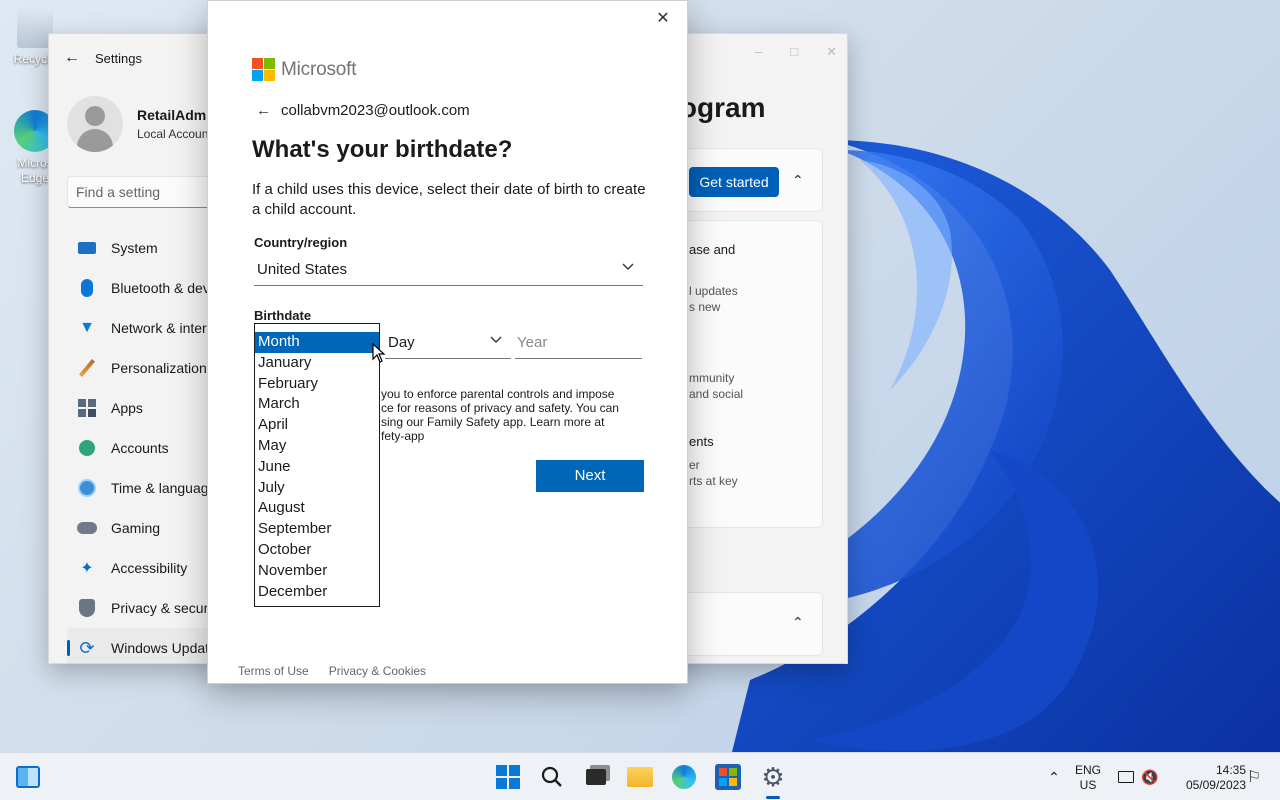 This screenshot has width=1280, height=800. What do you see at coordinates (95, 124) in the screenshot?
I see `avatar` at bounding box center [95, 124].